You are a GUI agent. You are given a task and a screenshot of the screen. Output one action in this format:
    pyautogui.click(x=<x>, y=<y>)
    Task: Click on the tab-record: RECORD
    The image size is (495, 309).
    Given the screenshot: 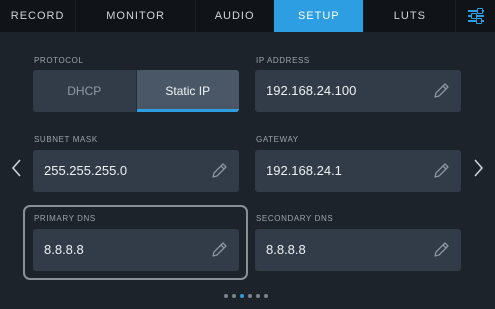 What is the action you would take?
    pyautogui.click(x=38, y=16)
    